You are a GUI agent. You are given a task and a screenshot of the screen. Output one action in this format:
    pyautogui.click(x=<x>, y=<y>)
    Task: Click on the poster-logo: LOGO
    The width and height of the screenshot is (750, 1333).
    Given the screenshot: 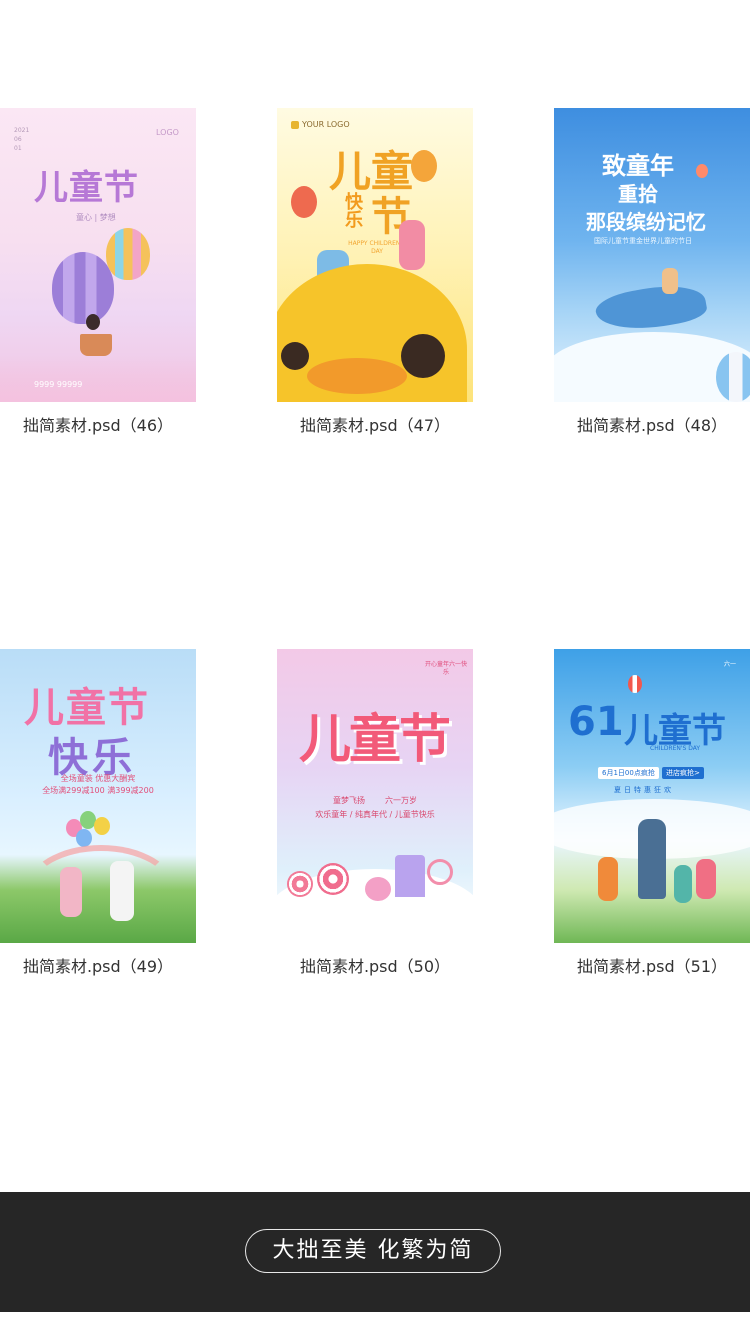 What is the action you would take?
    pyautogui.click(x=167, y=132)
    